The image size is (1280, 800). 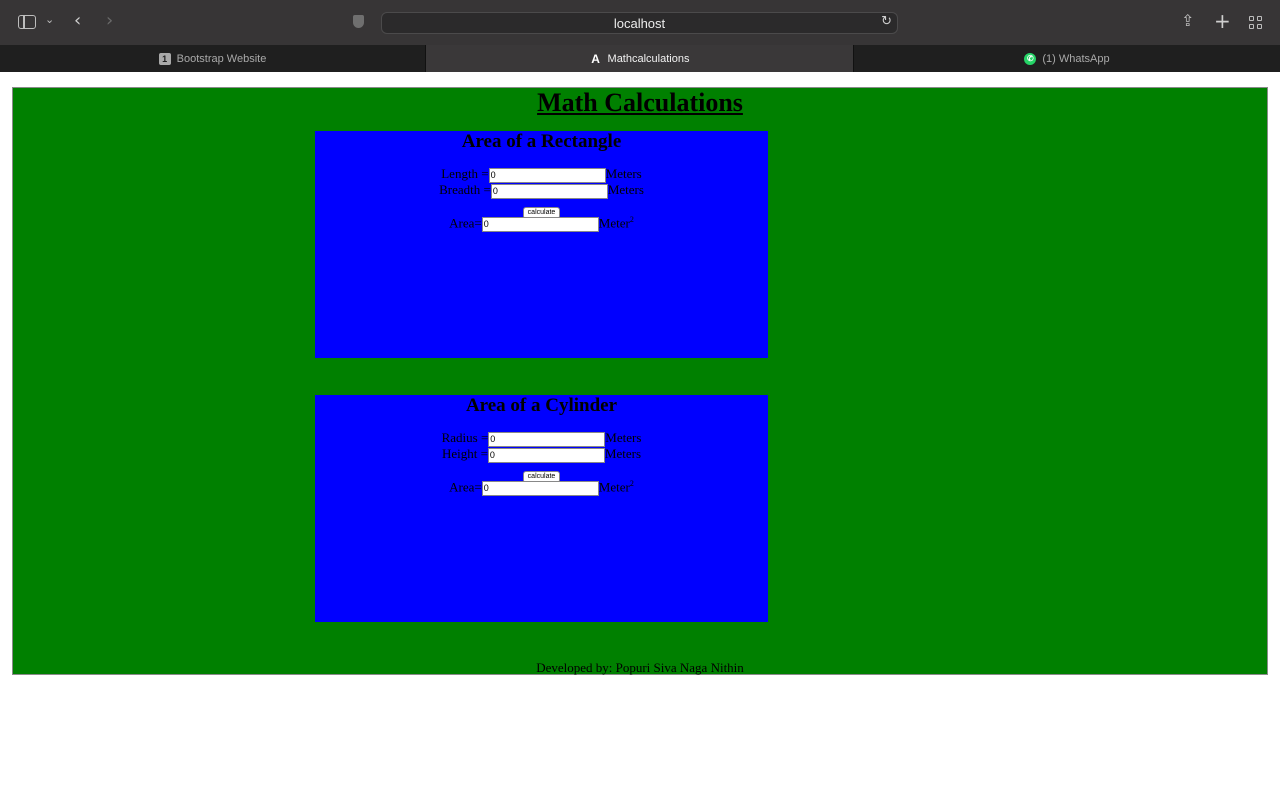 What do you see at coordinates (164, 58) in the screenshot?
I see `tab-badge-icon: 1` at bounding box center [164, 58].